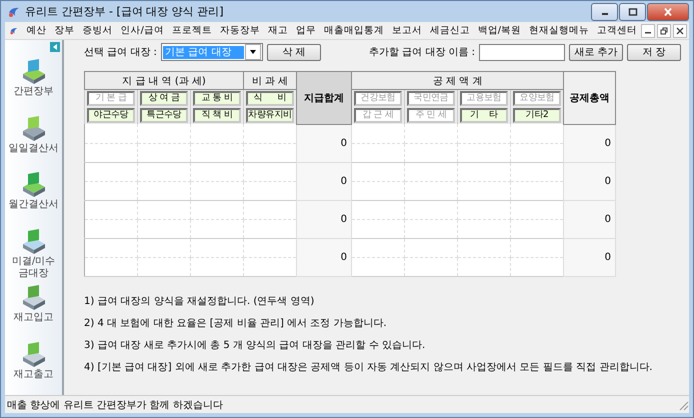  What do you see at coordinates (270, 115) in the screenshot?
I see `column-field: 차량유지비` at bounding box center [270, 115].